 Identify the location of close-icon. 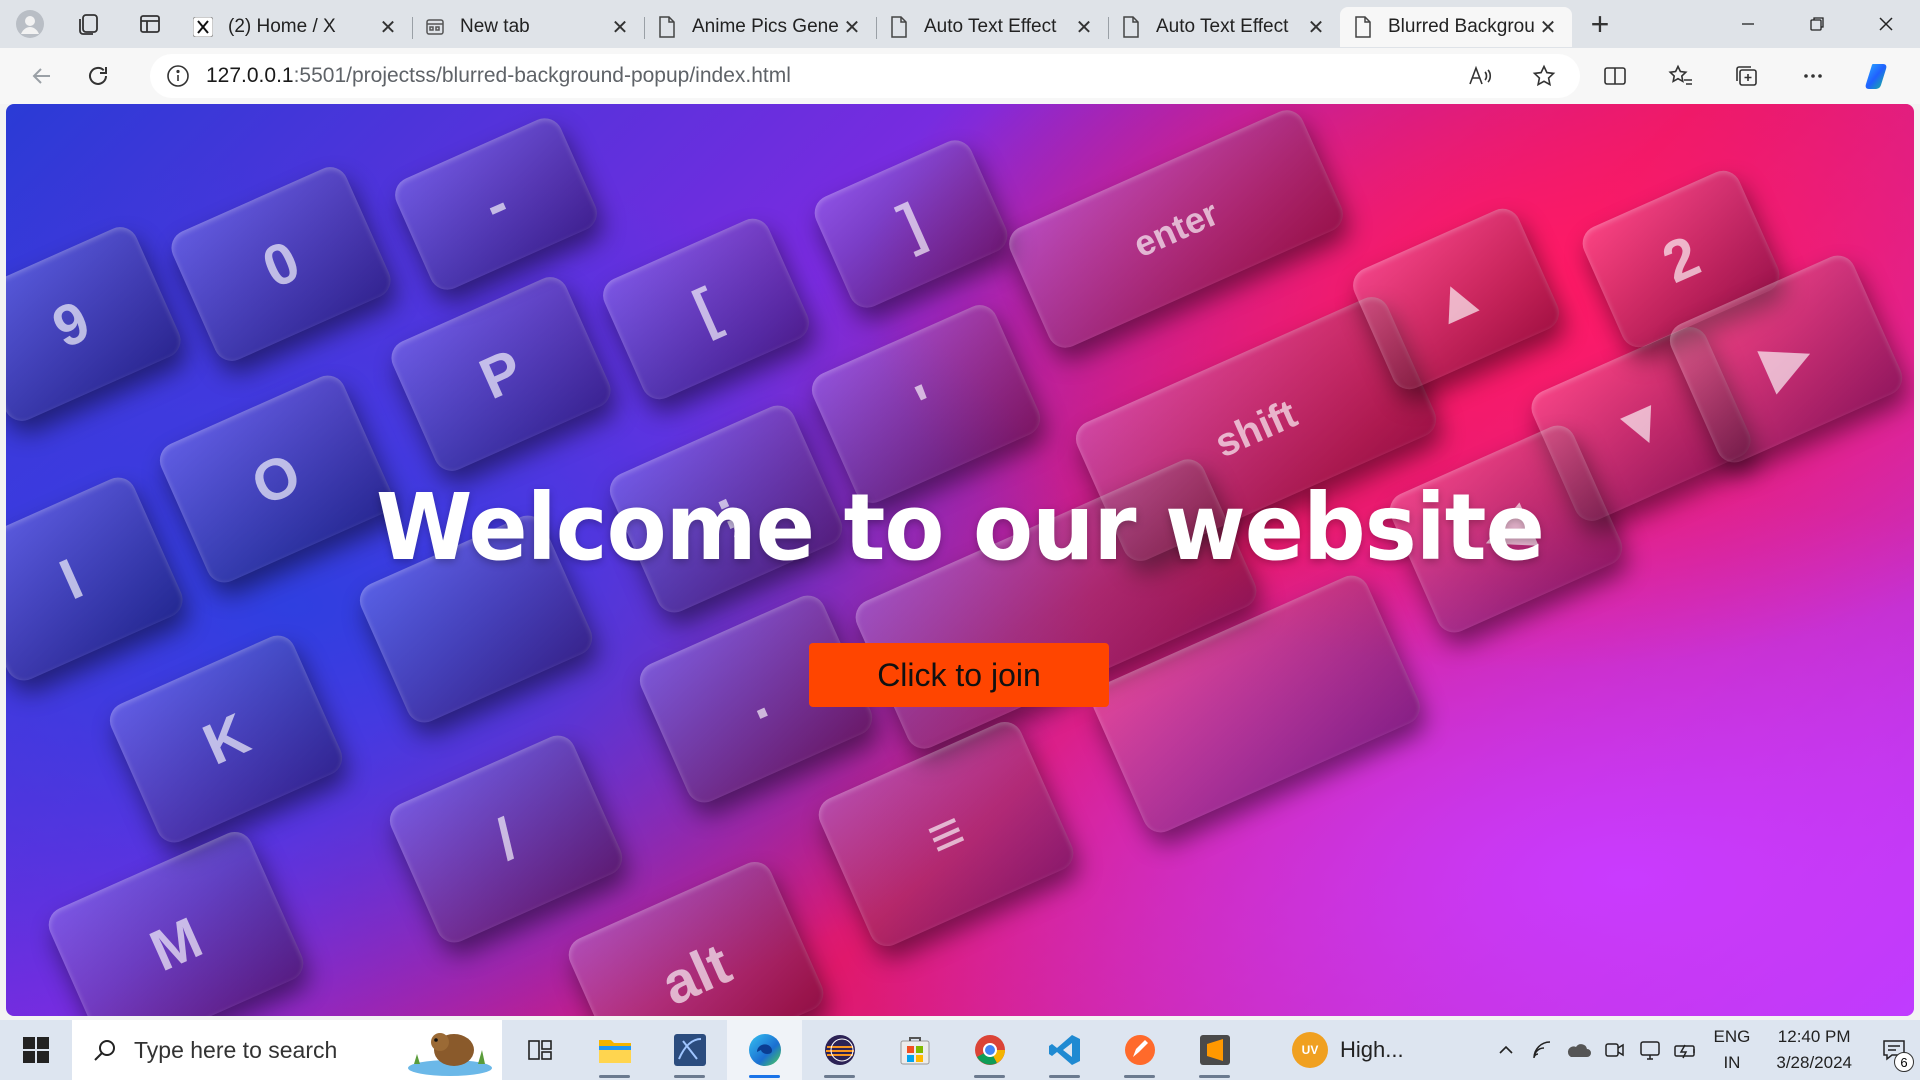
(1885, 24).